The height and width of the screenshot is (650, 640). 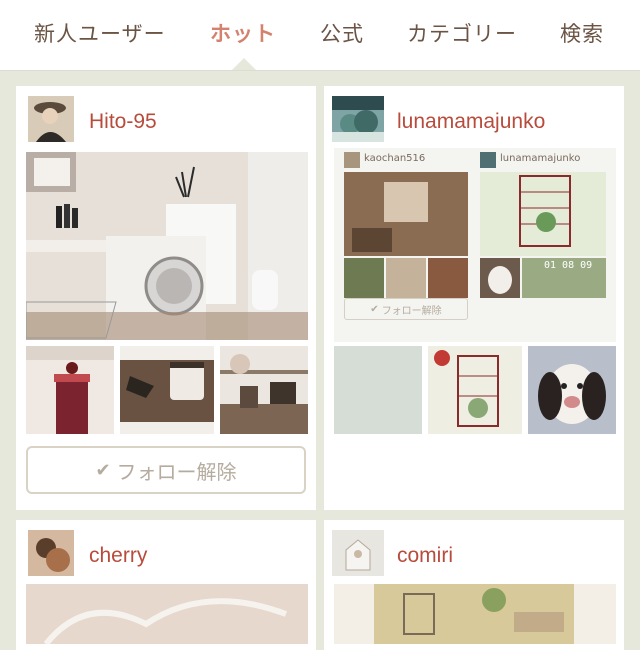 I want to click on unfollow-button: ✔ フォロー解除, so click(x=166, y=470).